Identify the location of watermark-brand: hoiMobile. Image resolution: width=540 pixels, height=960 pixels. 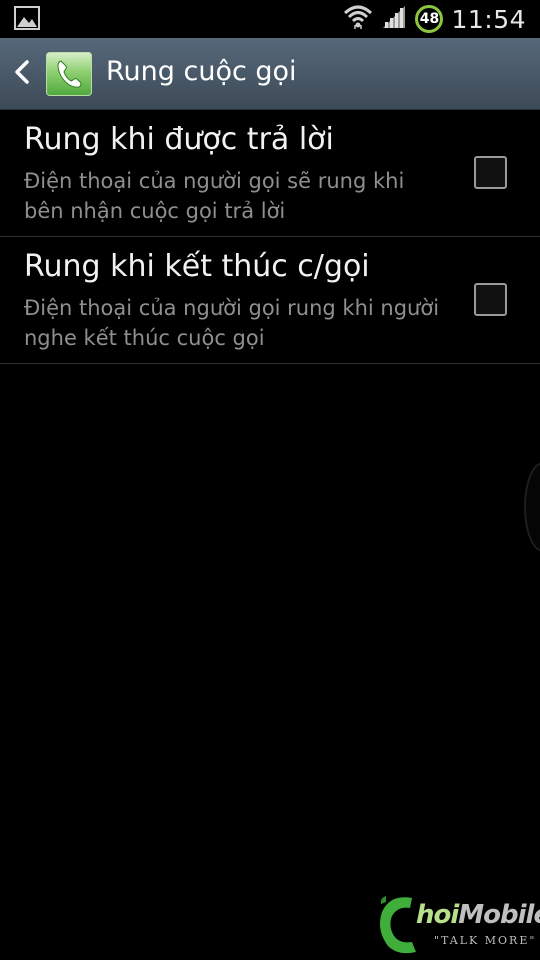
(478, 915).